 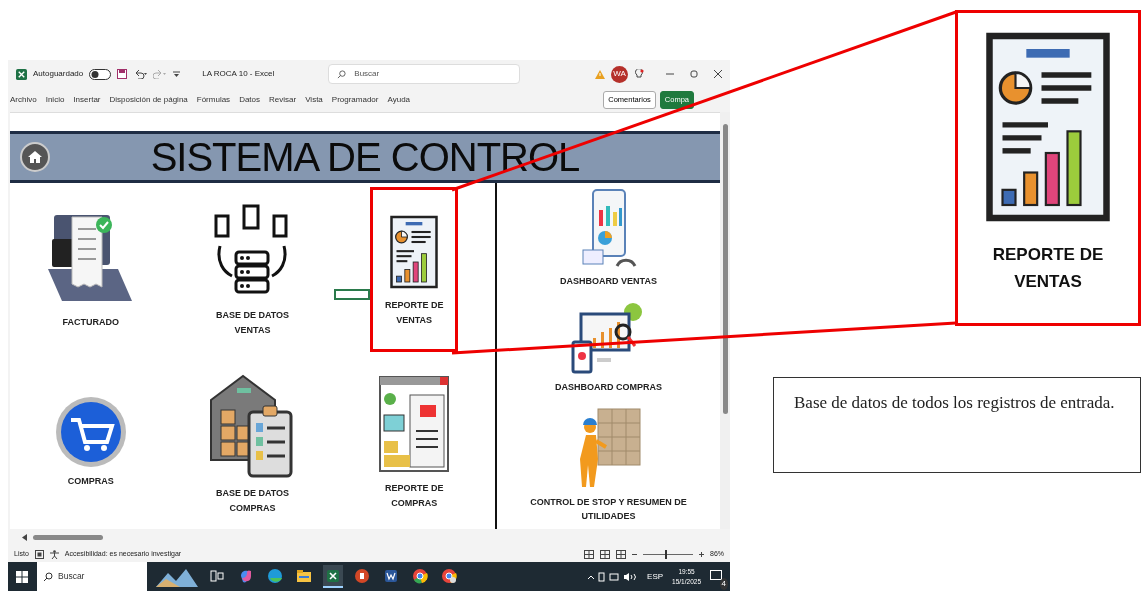 I want to click on home-button, so click(x=35, y=157).